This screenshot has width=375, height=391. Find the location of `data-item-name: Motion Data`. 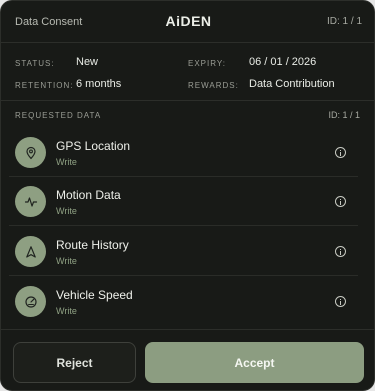

data-item-name: Motion Data is located at coordinates (88, 195).